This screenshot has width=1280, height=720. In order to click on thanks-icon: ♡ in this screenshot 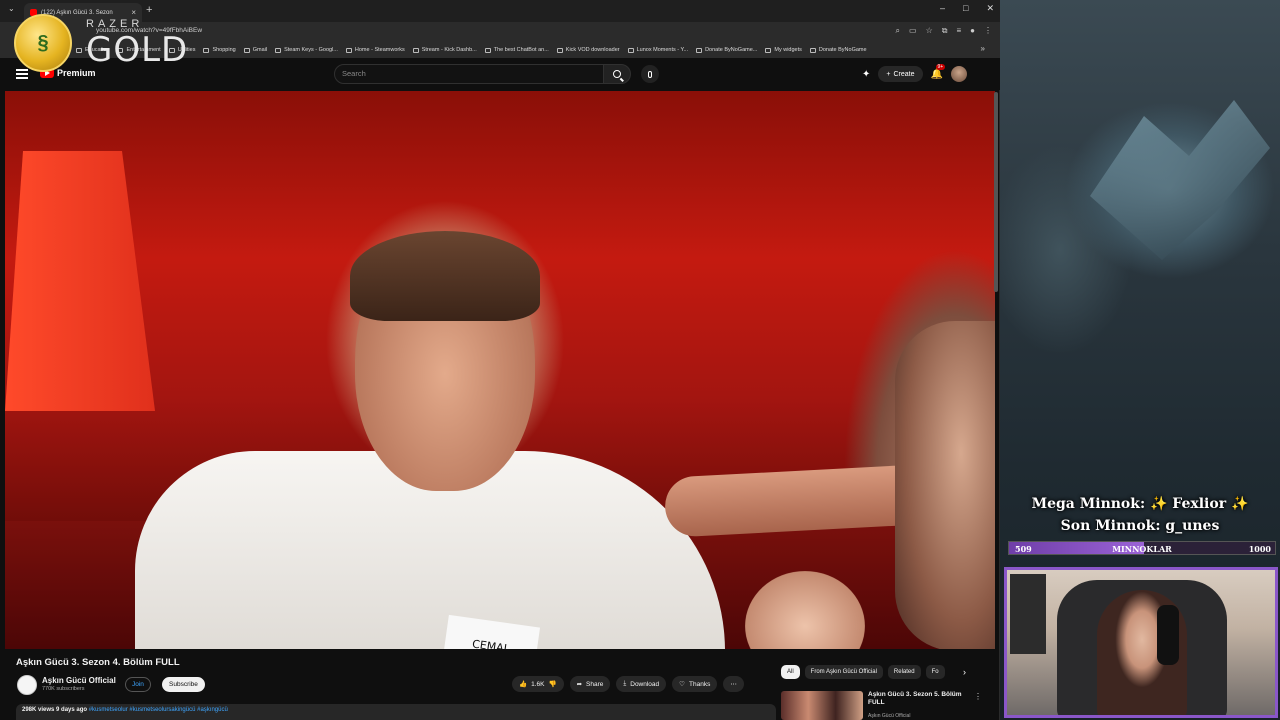, I will do `click(682, 684)`.